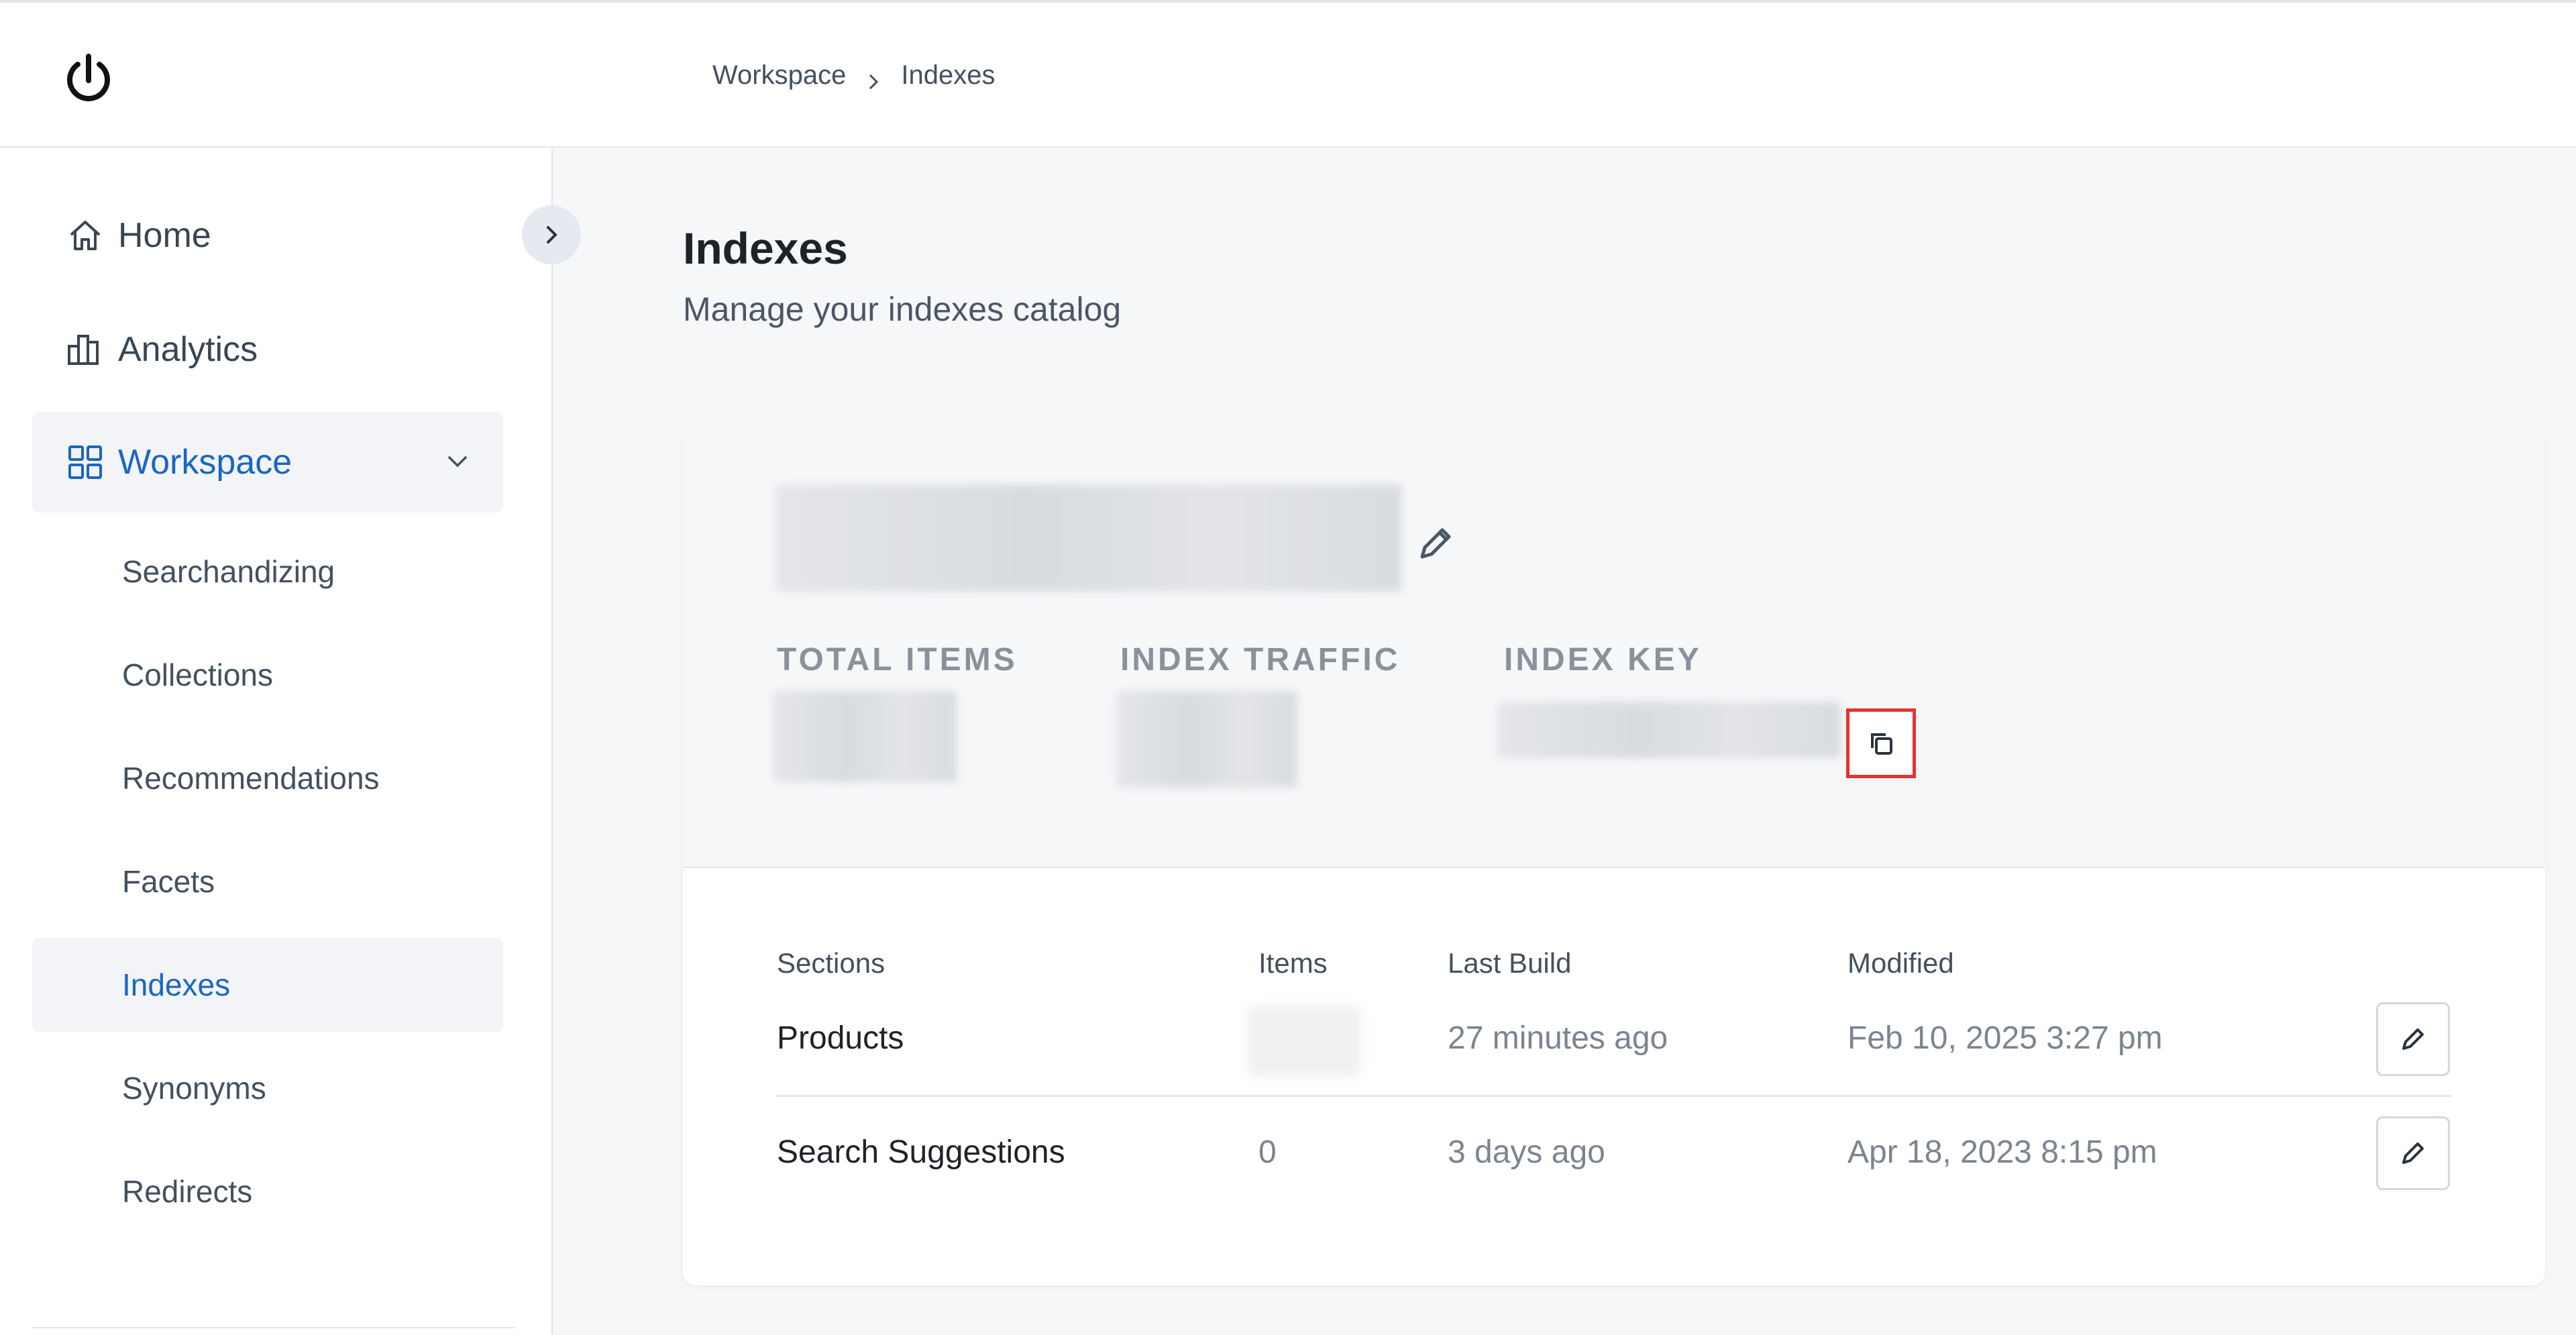  Describe the element at coordinates (85, 349) in the screenshot. I see `analytics-icon` at that location.